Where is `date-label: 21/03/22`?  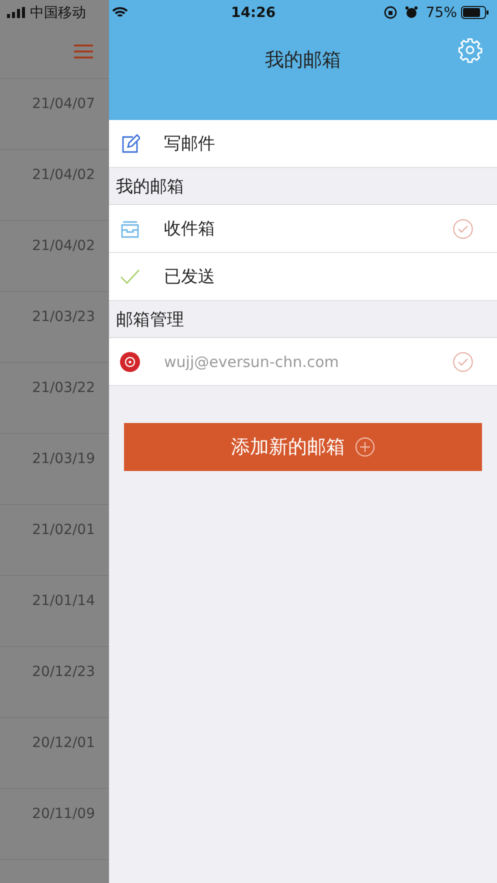
date-label: 21/03/22 is located at coordinates (63, 389).